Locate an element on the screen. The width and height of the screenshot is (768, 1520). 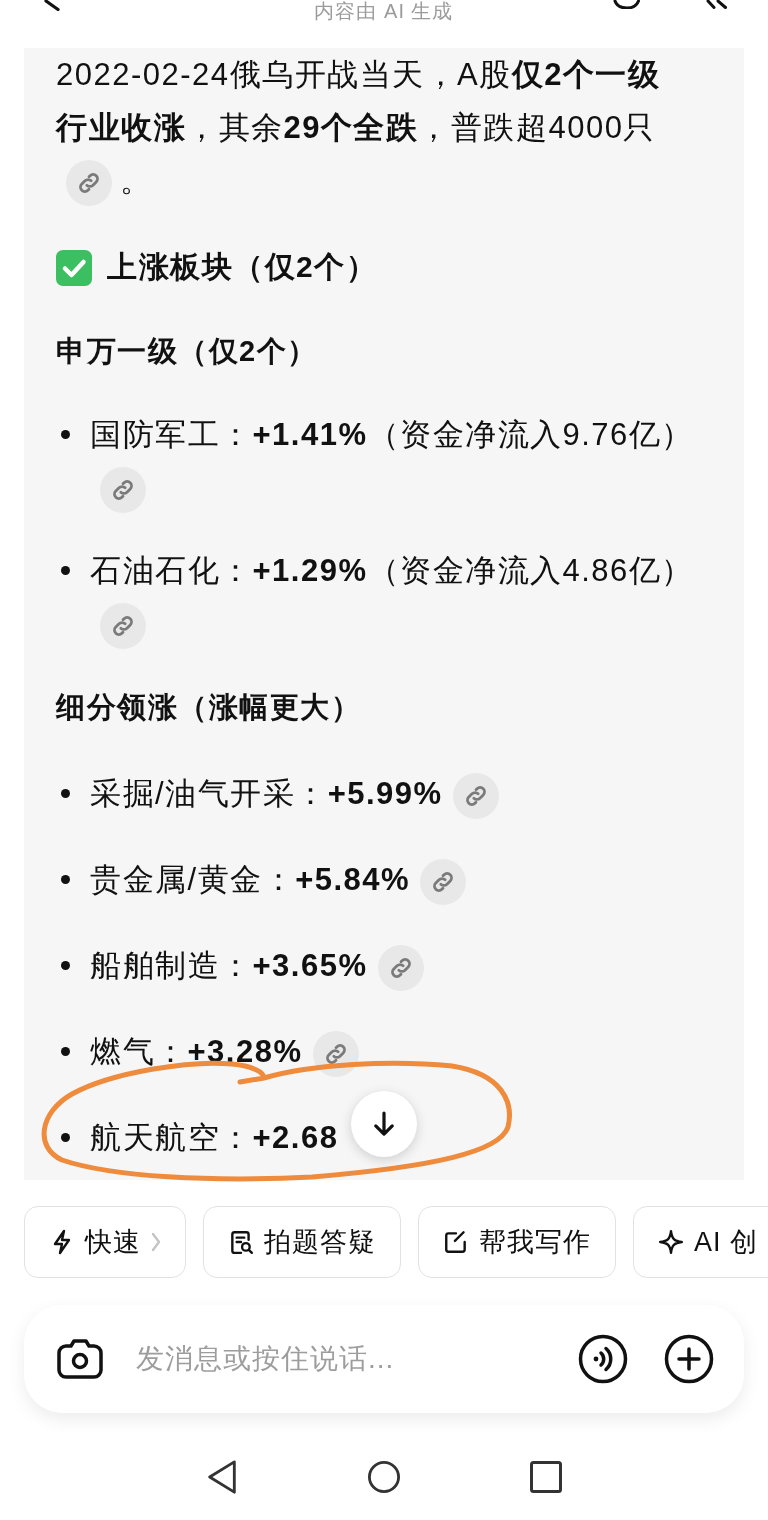
home-icon is located at coordinates (384, 1477).